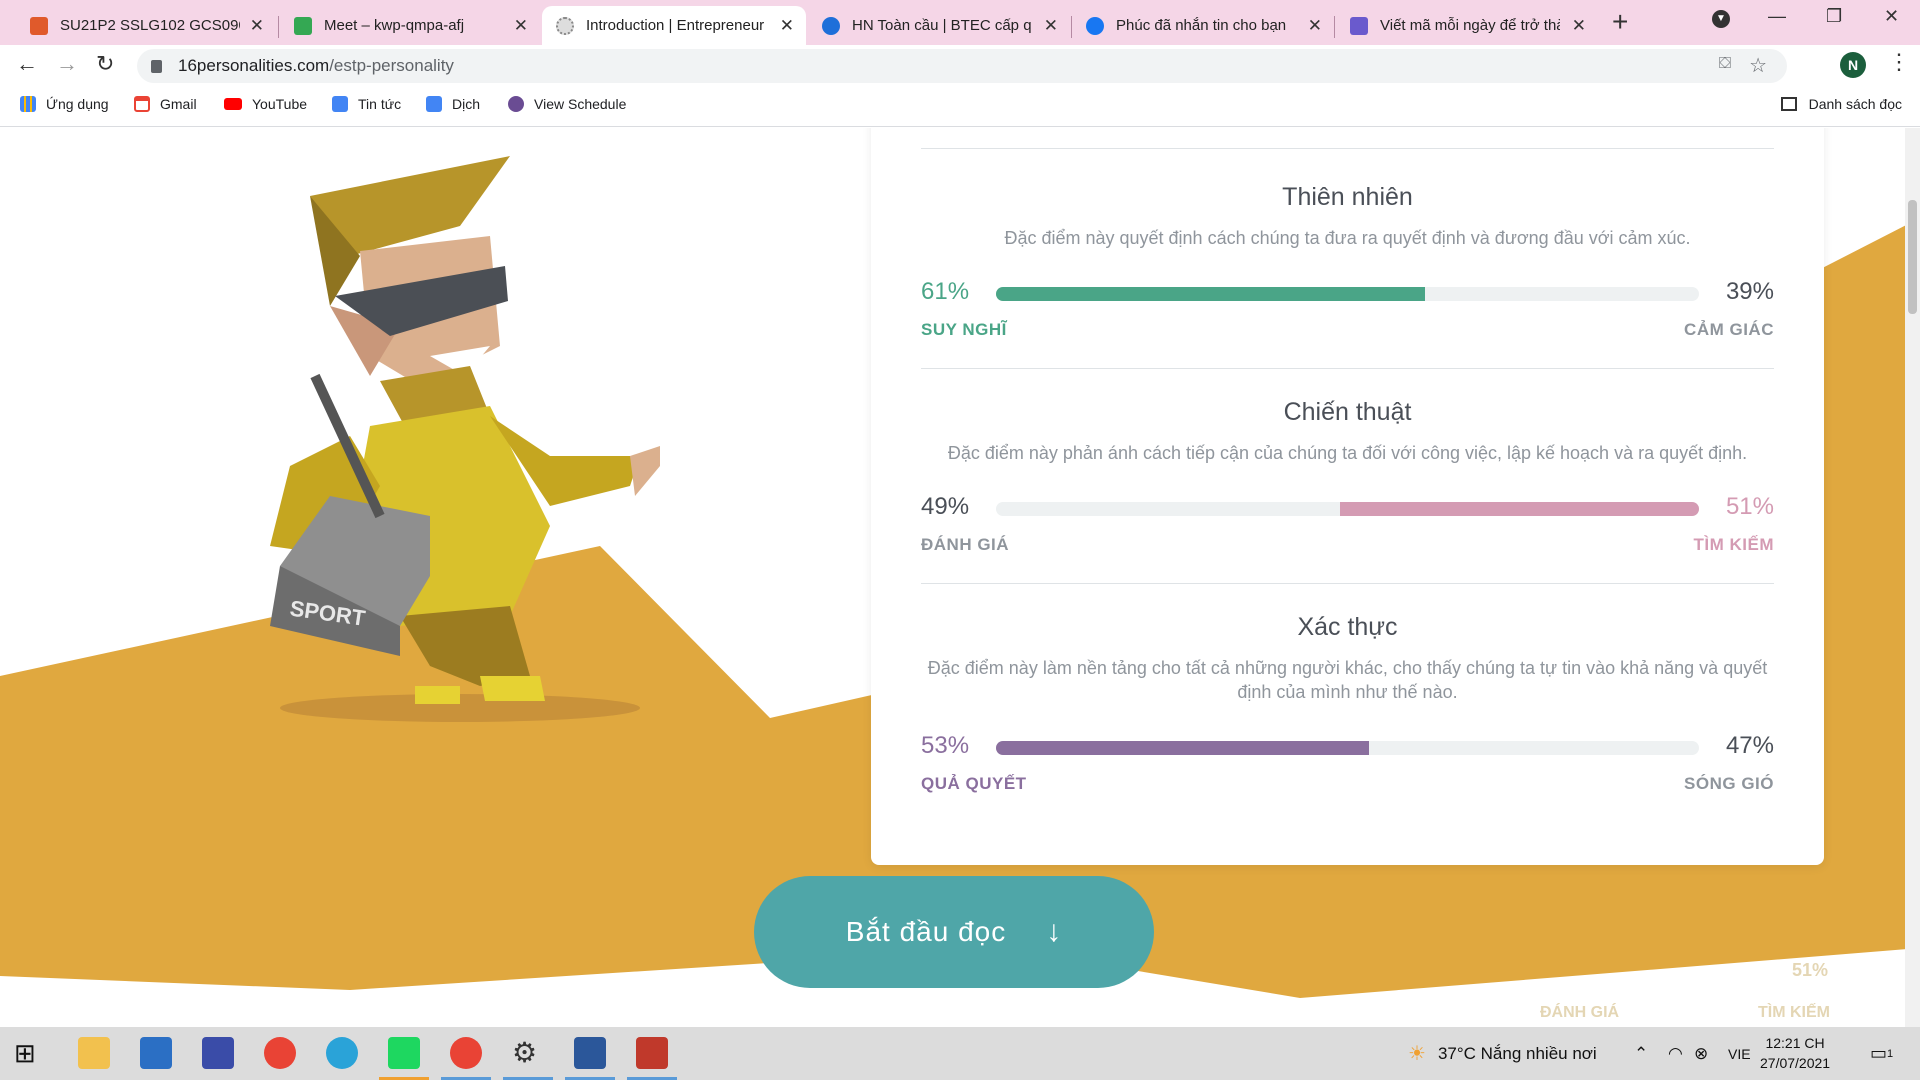 The width and height of the screenshot is (1920, 1080). What do you see at coordinates (1758, 65) in the screenshot?
I see `bookmark-star-icon: ☆` at bounding box center [1758, 65].